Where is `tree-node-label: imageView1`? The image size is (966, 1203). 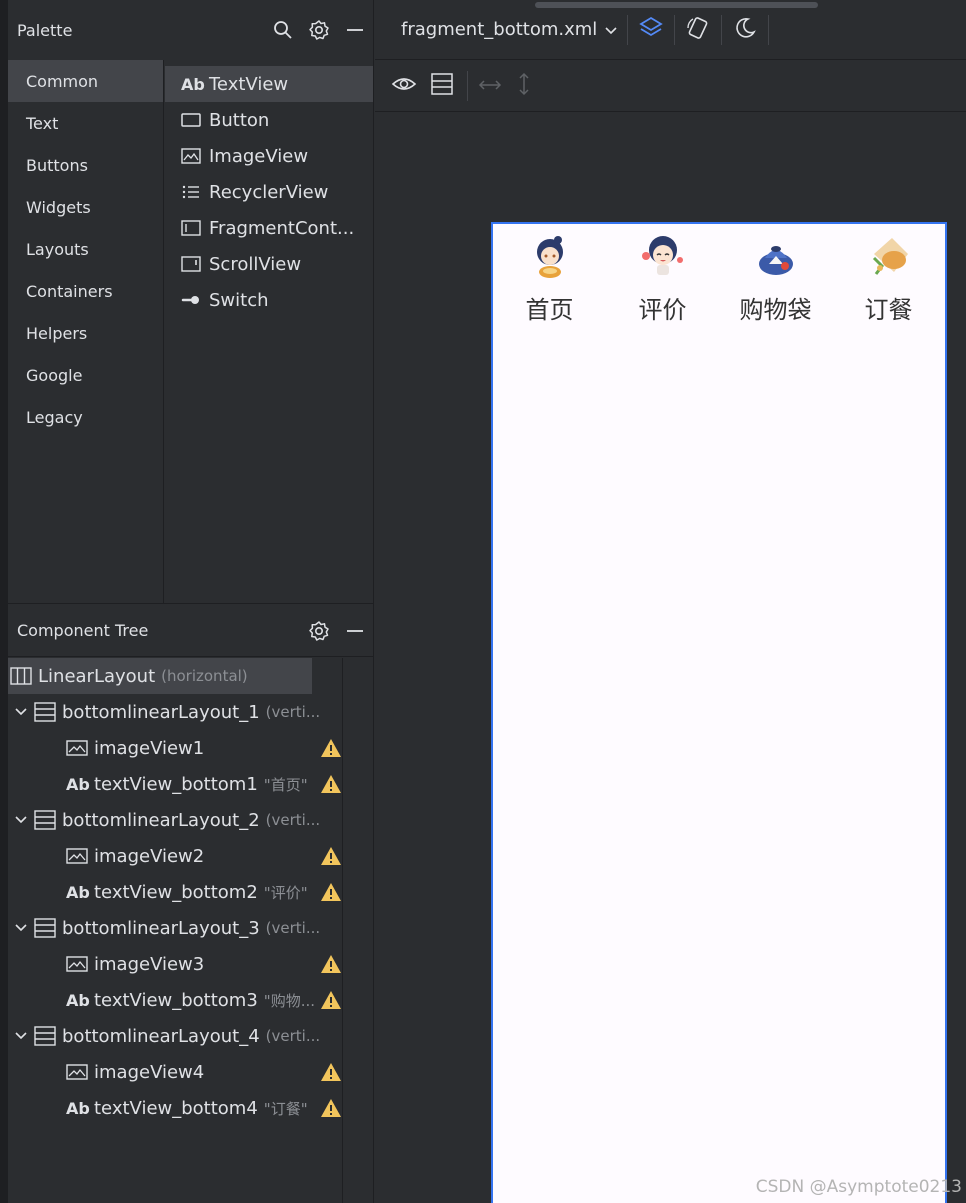 tree-node-label: imageView1 is located at coordinates (149, 748).